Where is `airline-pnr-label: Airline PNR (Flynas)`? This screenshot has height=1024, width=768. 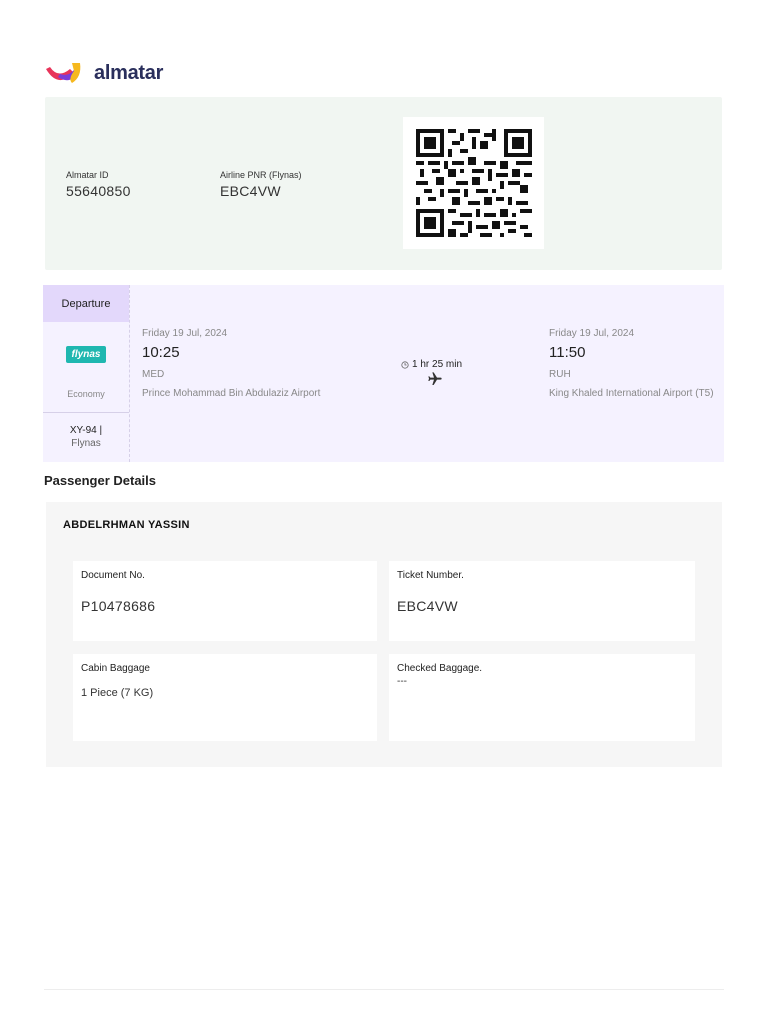 airline-pnr-label: Airline PNR (Flynas) is located at coordinates (261, 175).